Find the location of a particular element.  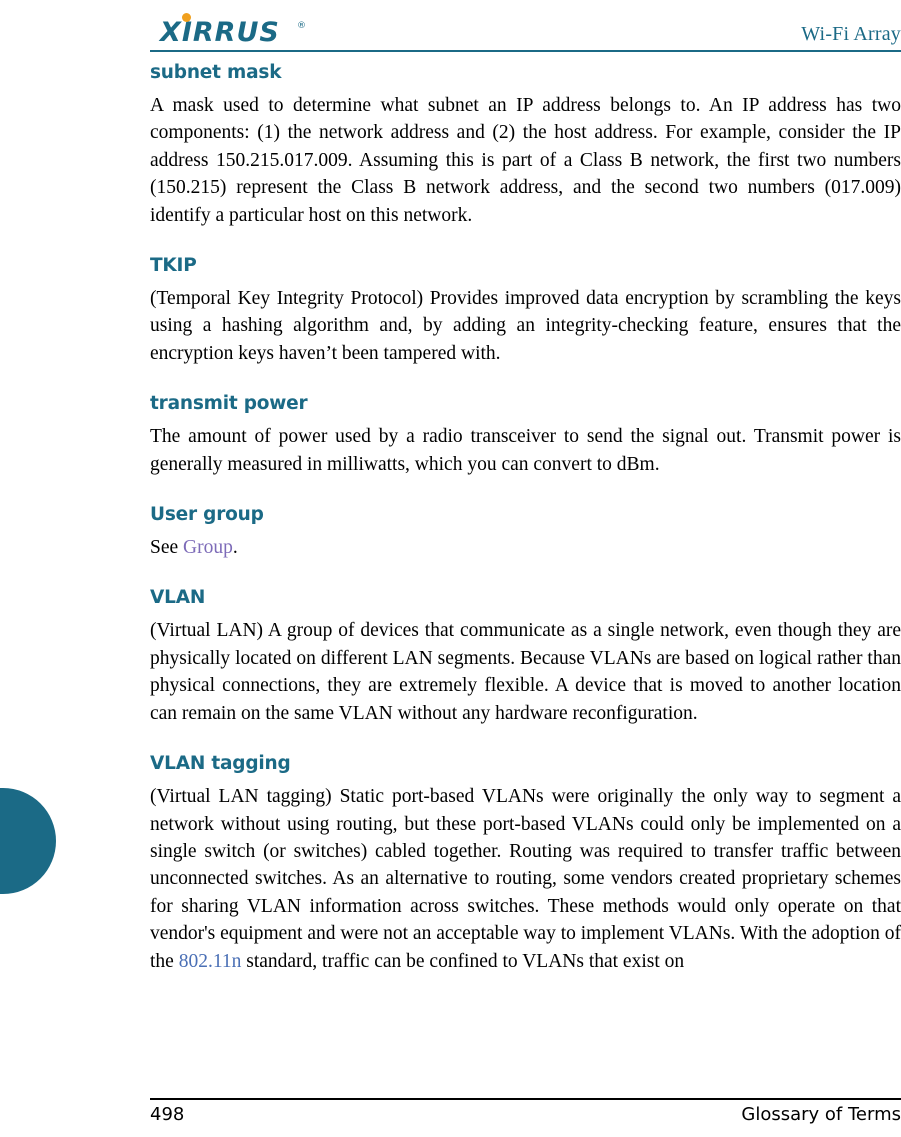

footer-page-number: 498 is located at coordinates (167, 1114).